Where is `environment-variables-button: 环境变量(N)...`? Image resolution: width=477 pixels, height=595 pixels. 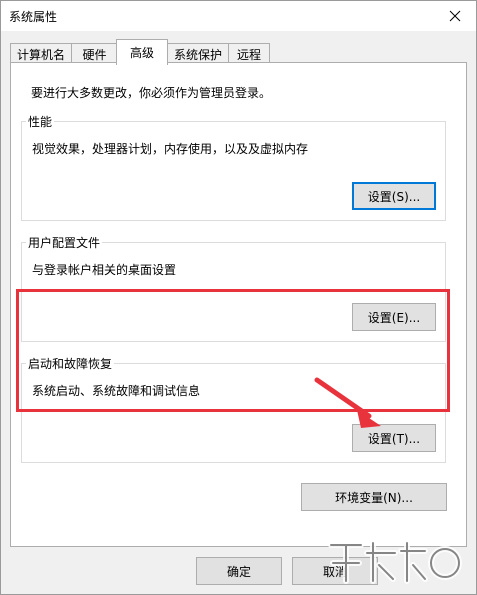 environment-variables-button: 环境变量(N)... is located at coordinates (374, 497).